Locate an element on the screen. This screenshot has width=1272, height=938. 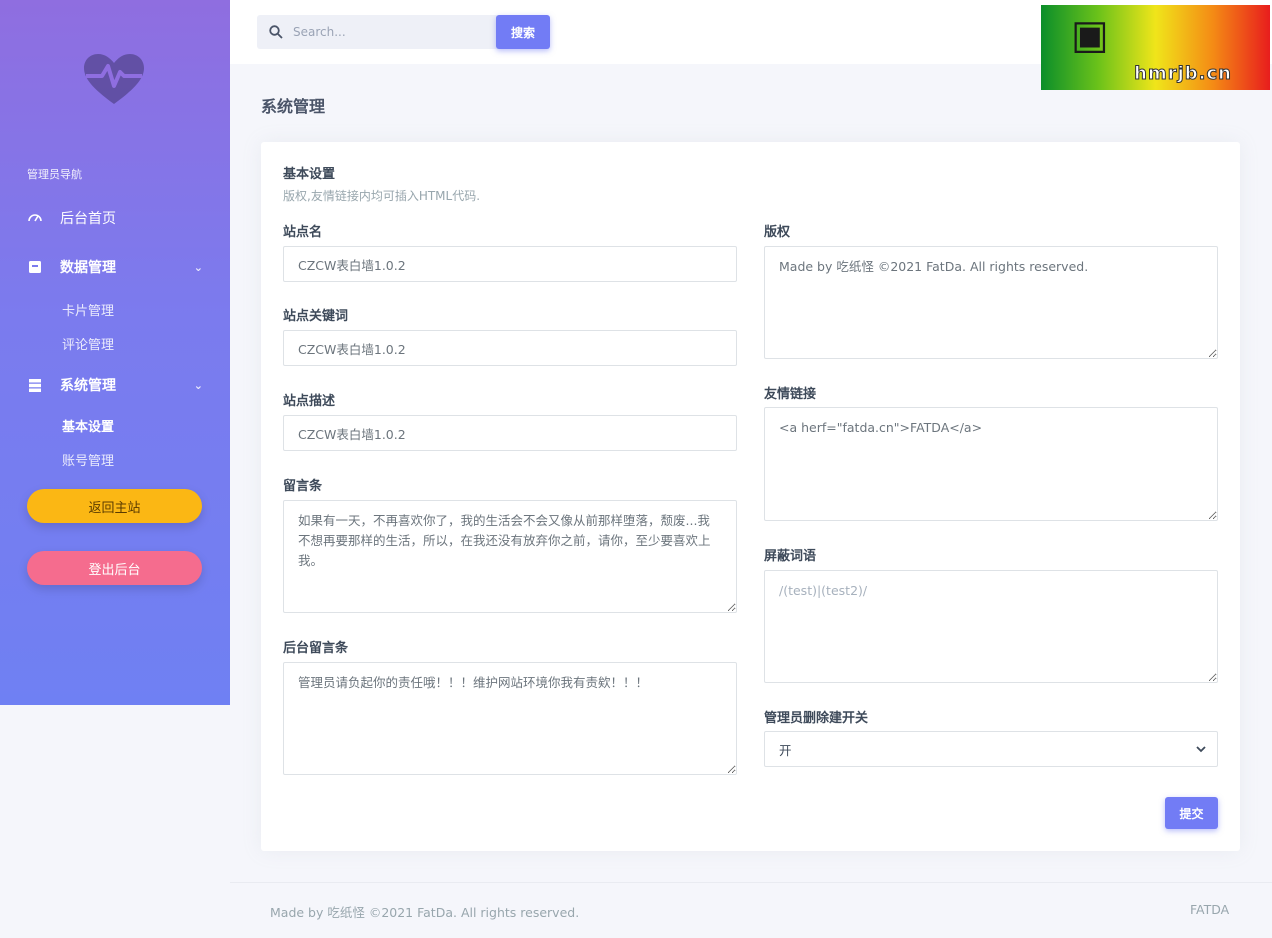
nav-caption: 管理员导航 is located at coordinates (54, 174).